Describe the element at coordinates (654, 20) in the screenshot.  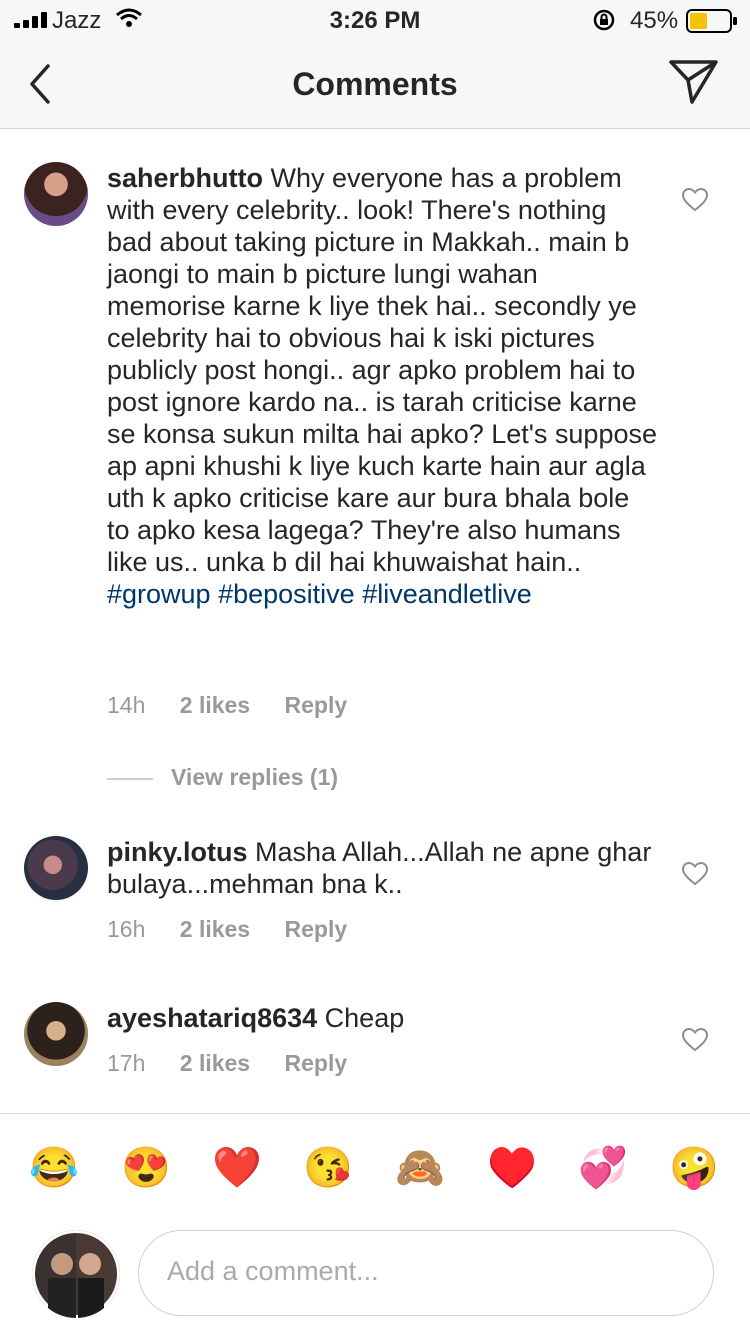
I see `battery-percent: 45%` at that location.